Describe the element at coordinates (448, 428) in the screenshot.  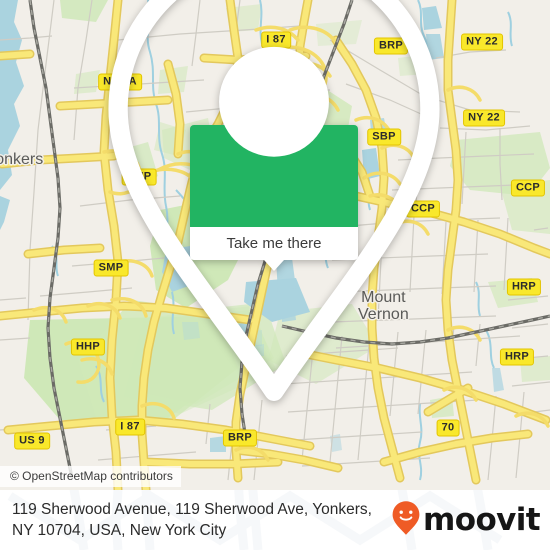
I see `shield-70: 70` at that location.